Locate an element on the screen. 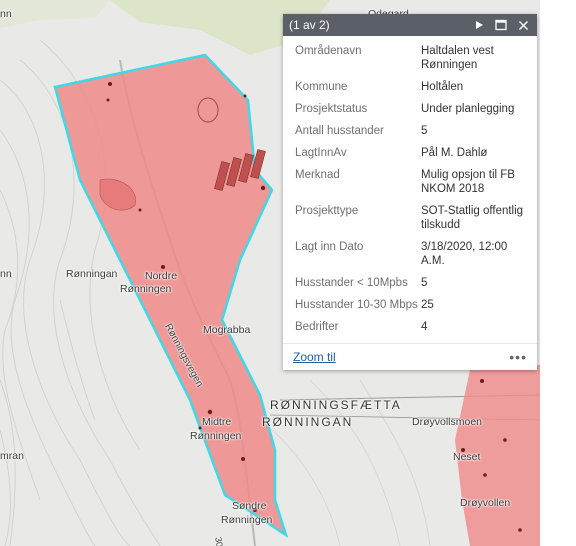 The width and height of the screenshot is (576, 546). attribute-key: Lagt inn Dato is located at coordinates (329, 247).